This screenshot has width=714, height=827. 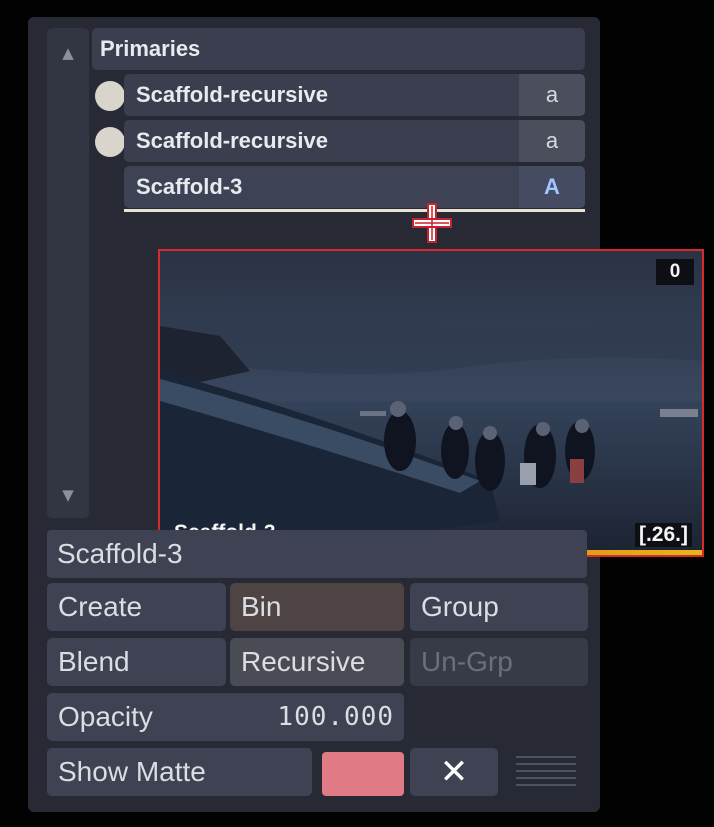 What do you see at coordinates (499, 662) in the screenshot?
I see `ungroup-button: Un-Grp` at bounding box center [499, 662].